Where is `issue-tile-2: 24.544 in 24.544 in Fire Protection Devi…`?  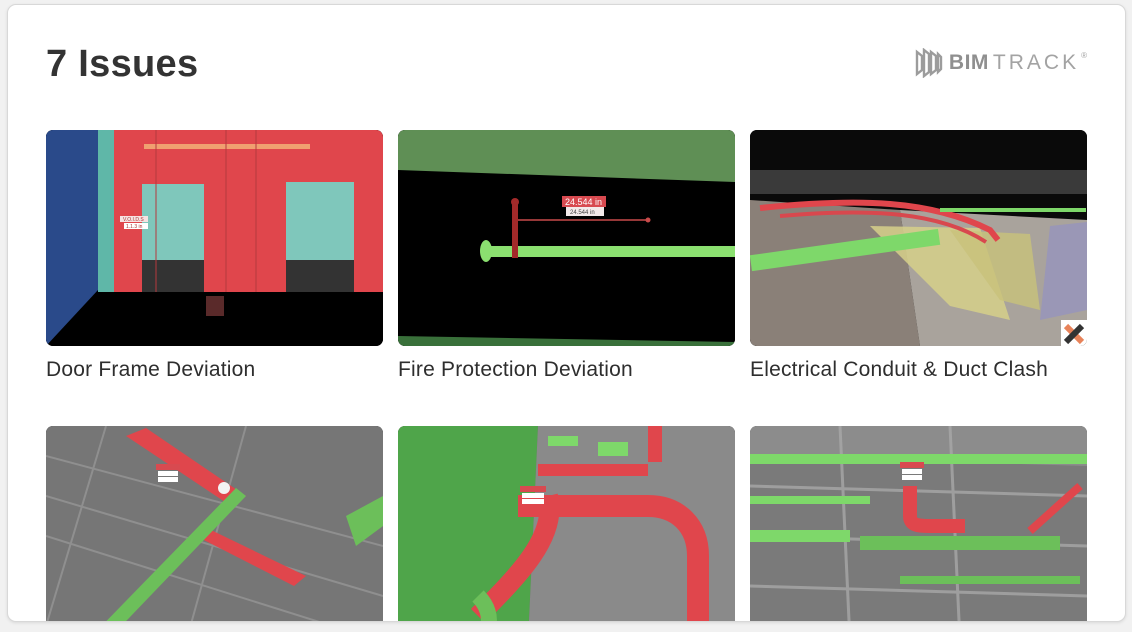 issue-tile-2: 24.544 in 24.544 in Fire Protection Devi… is located at coordinates (566, 256).